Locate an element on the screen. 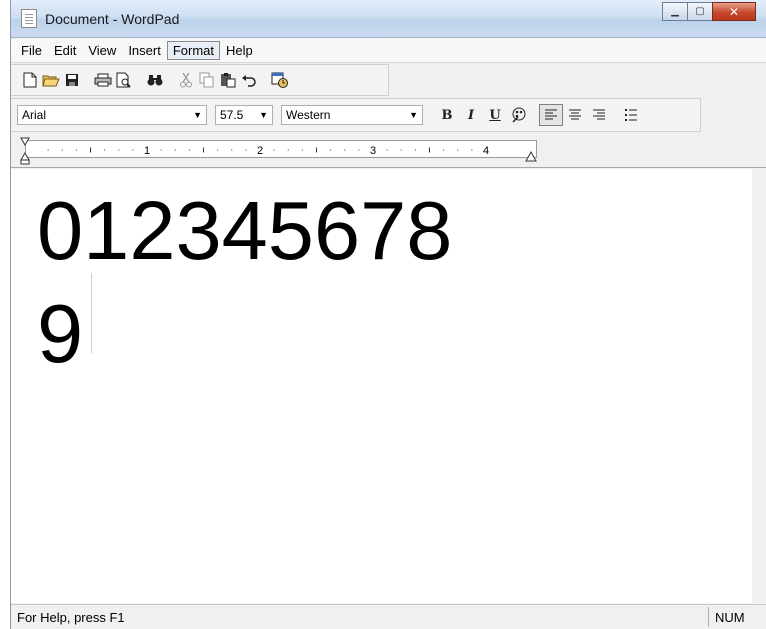 This screenshot has height=629, width=766. menu-file: File is located at coordinates (31, 50).